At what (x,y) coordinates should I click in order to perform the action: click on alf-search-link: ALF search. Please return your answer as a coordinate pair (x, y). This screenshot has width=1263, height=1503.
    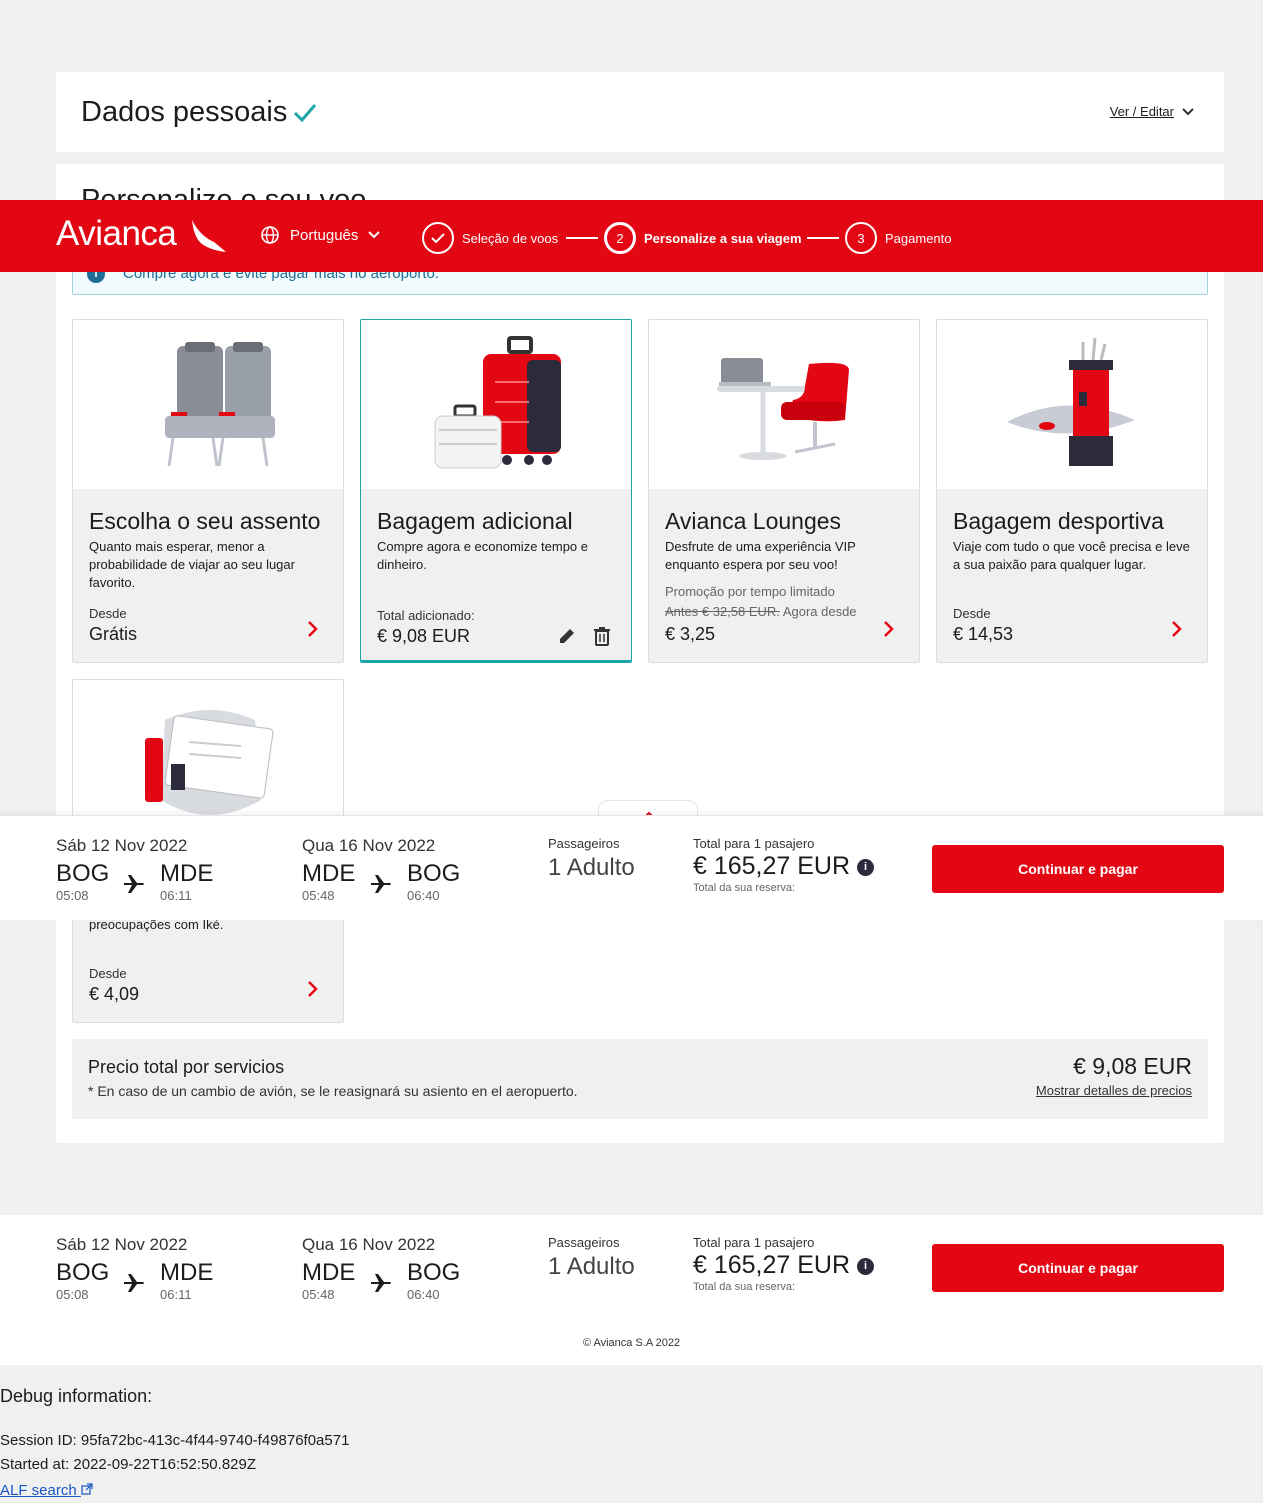
    Looking at the image, I should click on (46, 1490).